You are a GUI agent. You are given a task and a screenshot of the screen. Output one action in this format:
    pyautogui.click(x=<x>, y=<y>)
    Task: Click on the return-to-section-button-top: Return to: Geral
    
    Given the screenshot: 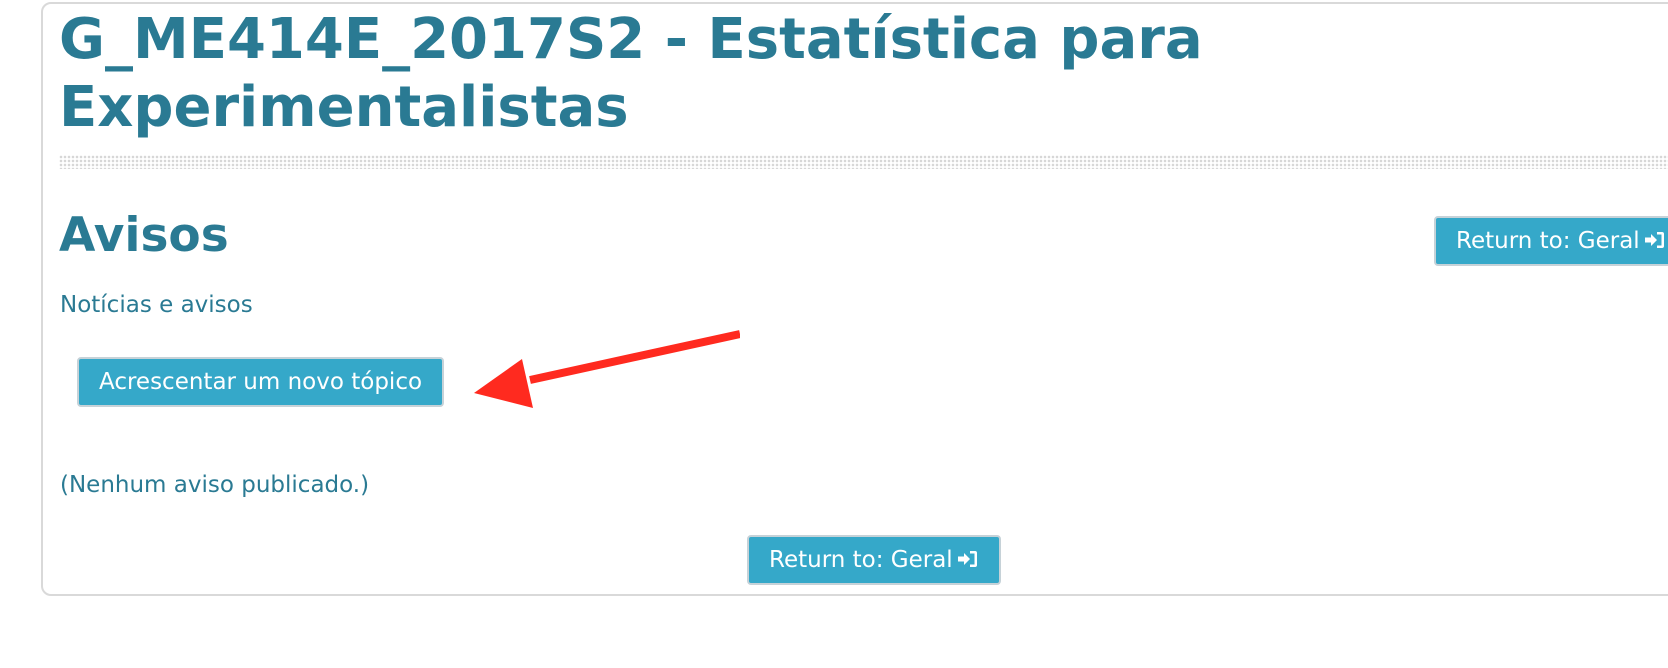 What is the action you would take?
    pyautogui.click(x=1551, y=241)
    